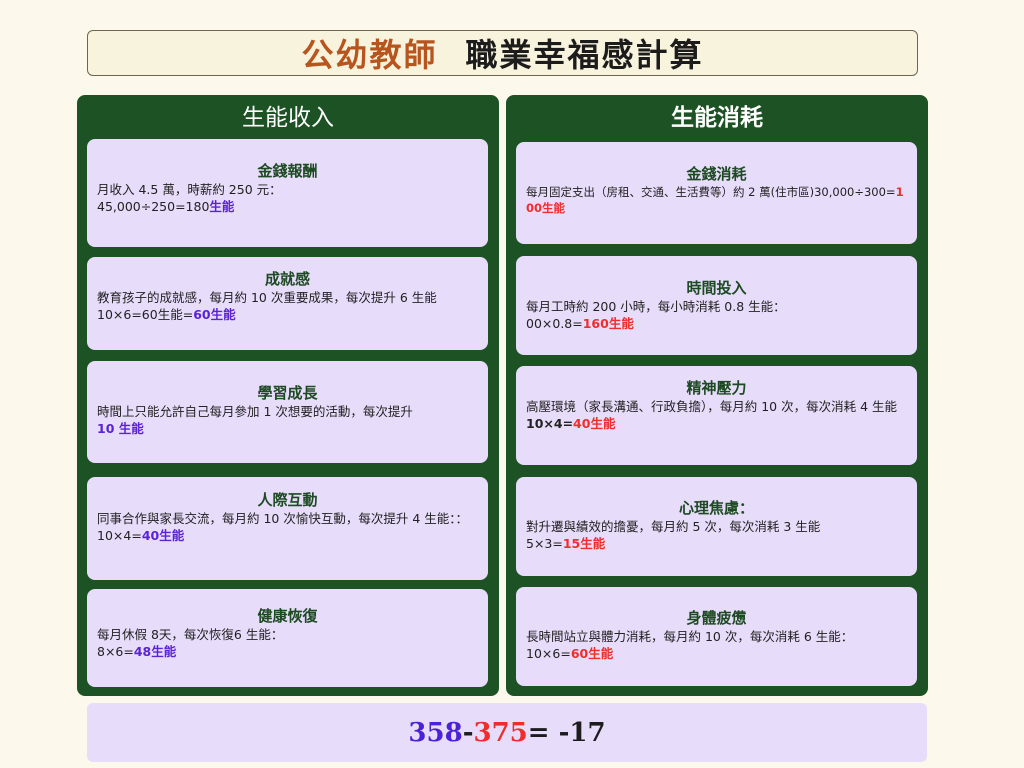 This screenshot has height=768, width=1024. Describe the element at coordinates (287, 198) in the screenshot. I see `card-body: 月收入 4.5 萬，時薪約 250 元： 45,000÷250=180生能` at that location.